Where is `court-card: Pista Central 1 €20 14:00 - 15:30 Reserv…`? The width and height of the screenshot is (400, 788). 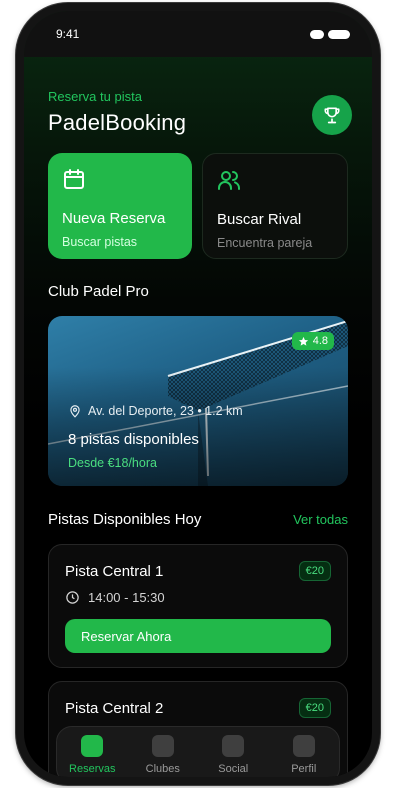 court-card: Pista Central 1 €20 14:00 - 15:30 Reserv… is located at coordinates (198, 606).